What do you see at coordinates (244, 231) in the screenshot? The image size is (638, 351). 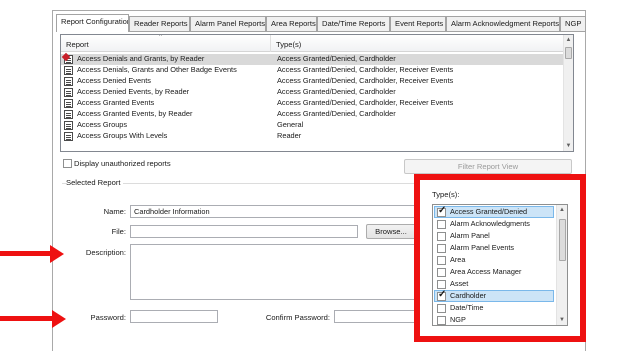 I see `file-field` at bounding box center [244, 231].